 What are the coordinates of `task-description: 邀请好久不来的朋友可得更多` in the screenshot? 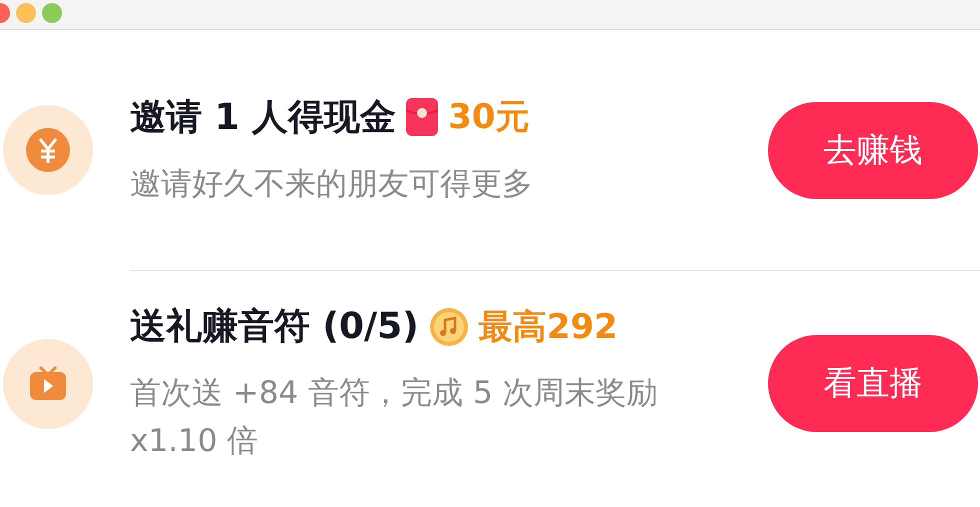 It's located at (332, 184).